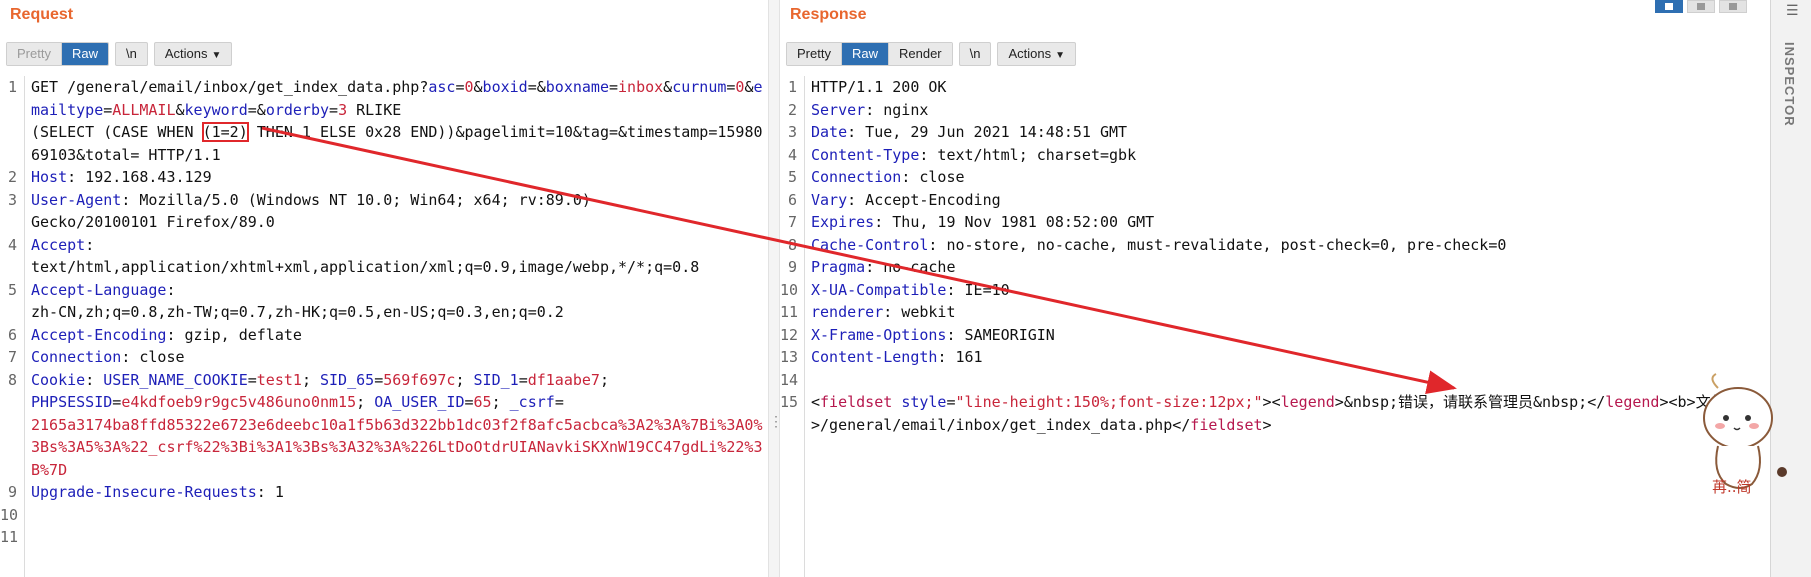 The height and width of the screenshot is (577, 1811). Describe the element at coordinates (1715, 381) in the screenshot. I see `sticker-sprout-icon` at that location.